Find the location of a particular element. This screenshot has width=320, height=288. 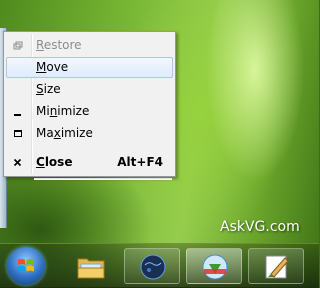

menu-item-label: Minimize is located at coordinates (63, 111).